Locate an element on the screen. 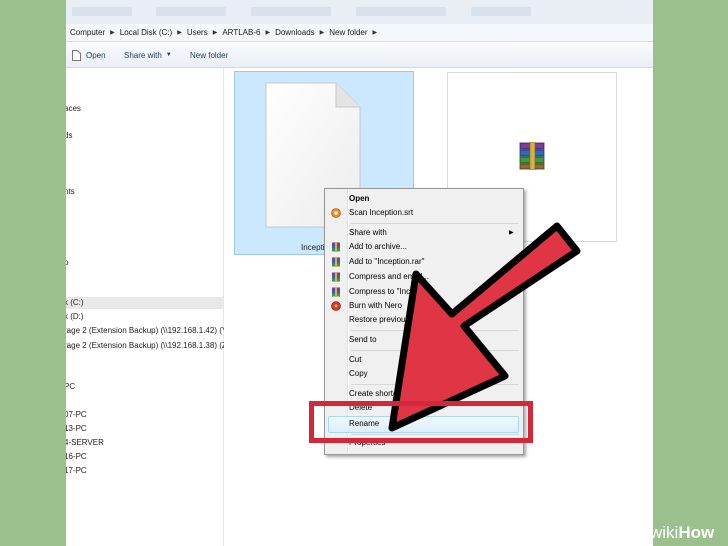 The height and width of the screenshot is (546, 728). wikihow-logo-part: How is located at coordinates (696, 532).